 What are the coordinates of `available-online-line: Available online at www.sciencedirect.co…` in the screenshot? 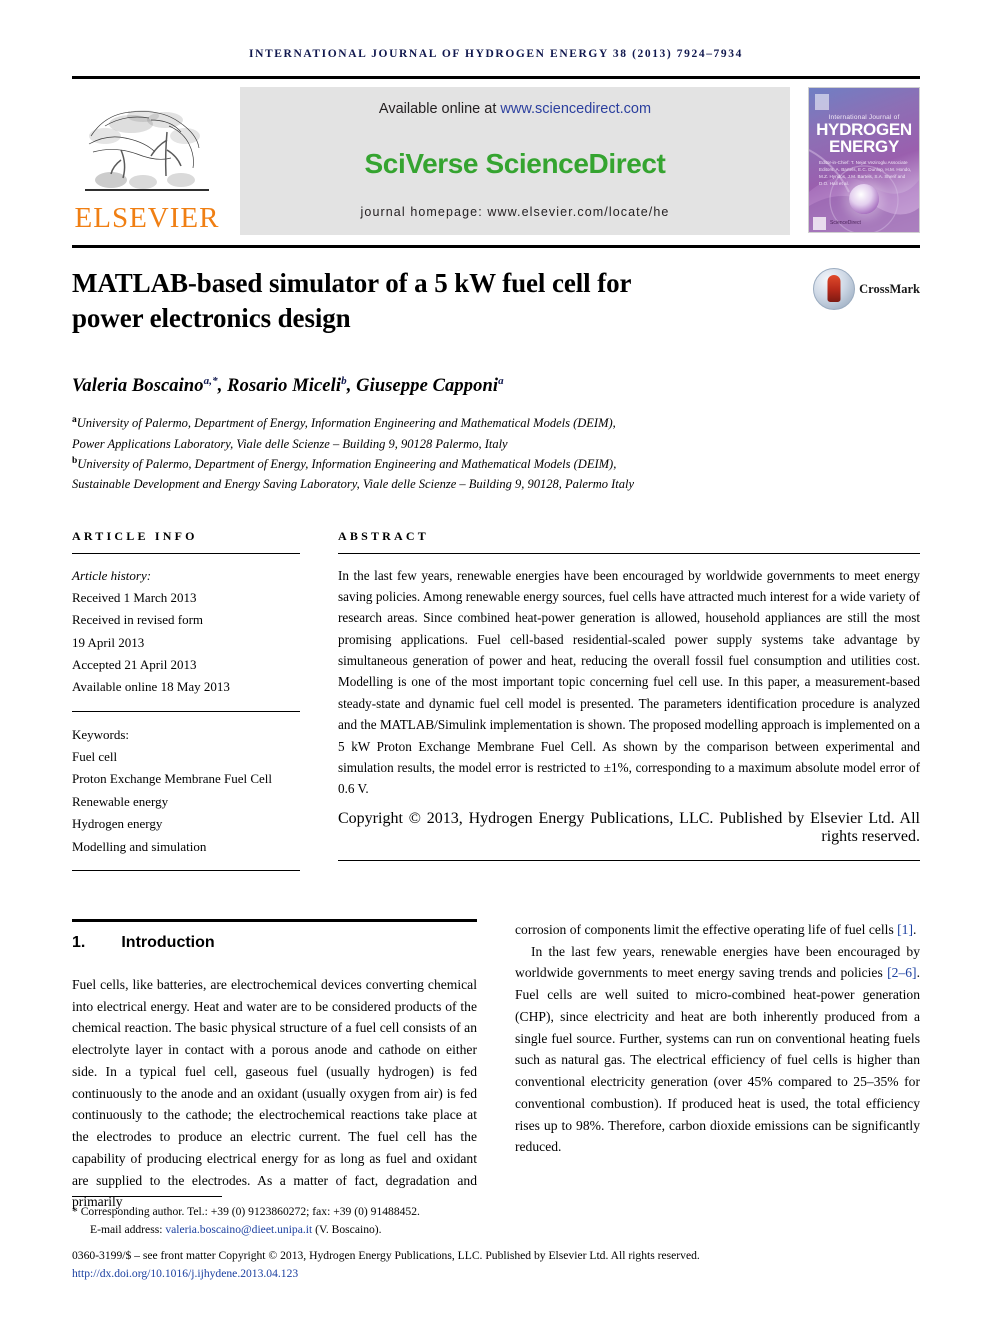 It's located at (515, 109).